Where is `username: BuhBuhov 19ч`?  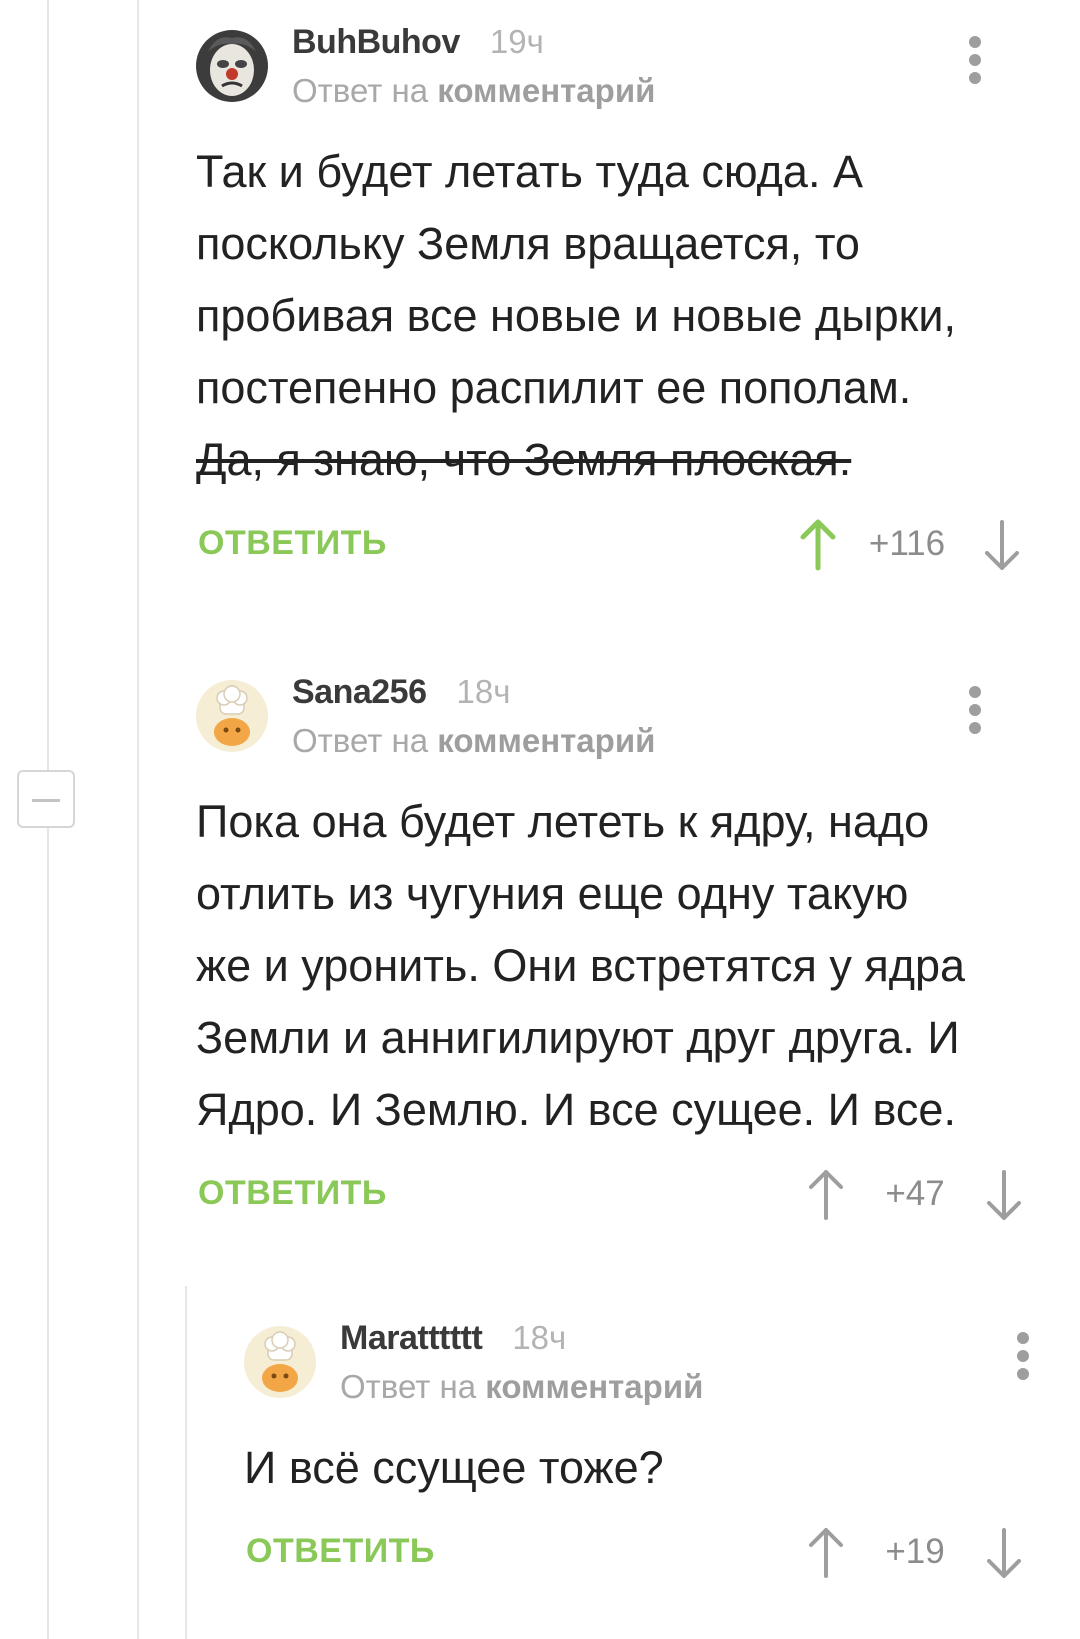
username: BuhBuhov 19ч is located at coordinates (418, 42).